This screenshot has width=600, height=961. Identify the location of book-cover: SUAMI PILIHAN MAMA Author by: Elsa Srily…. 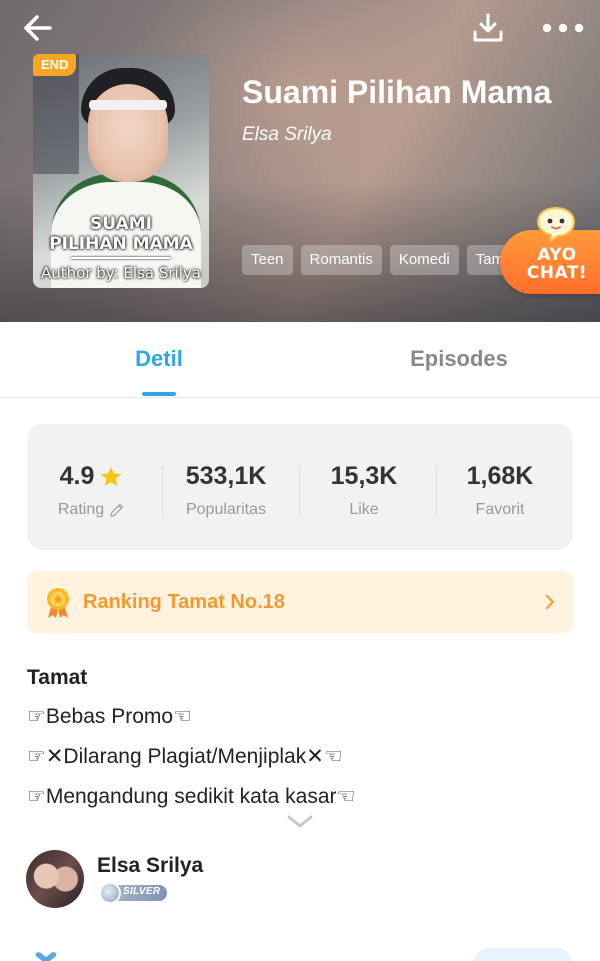
(121, 171).